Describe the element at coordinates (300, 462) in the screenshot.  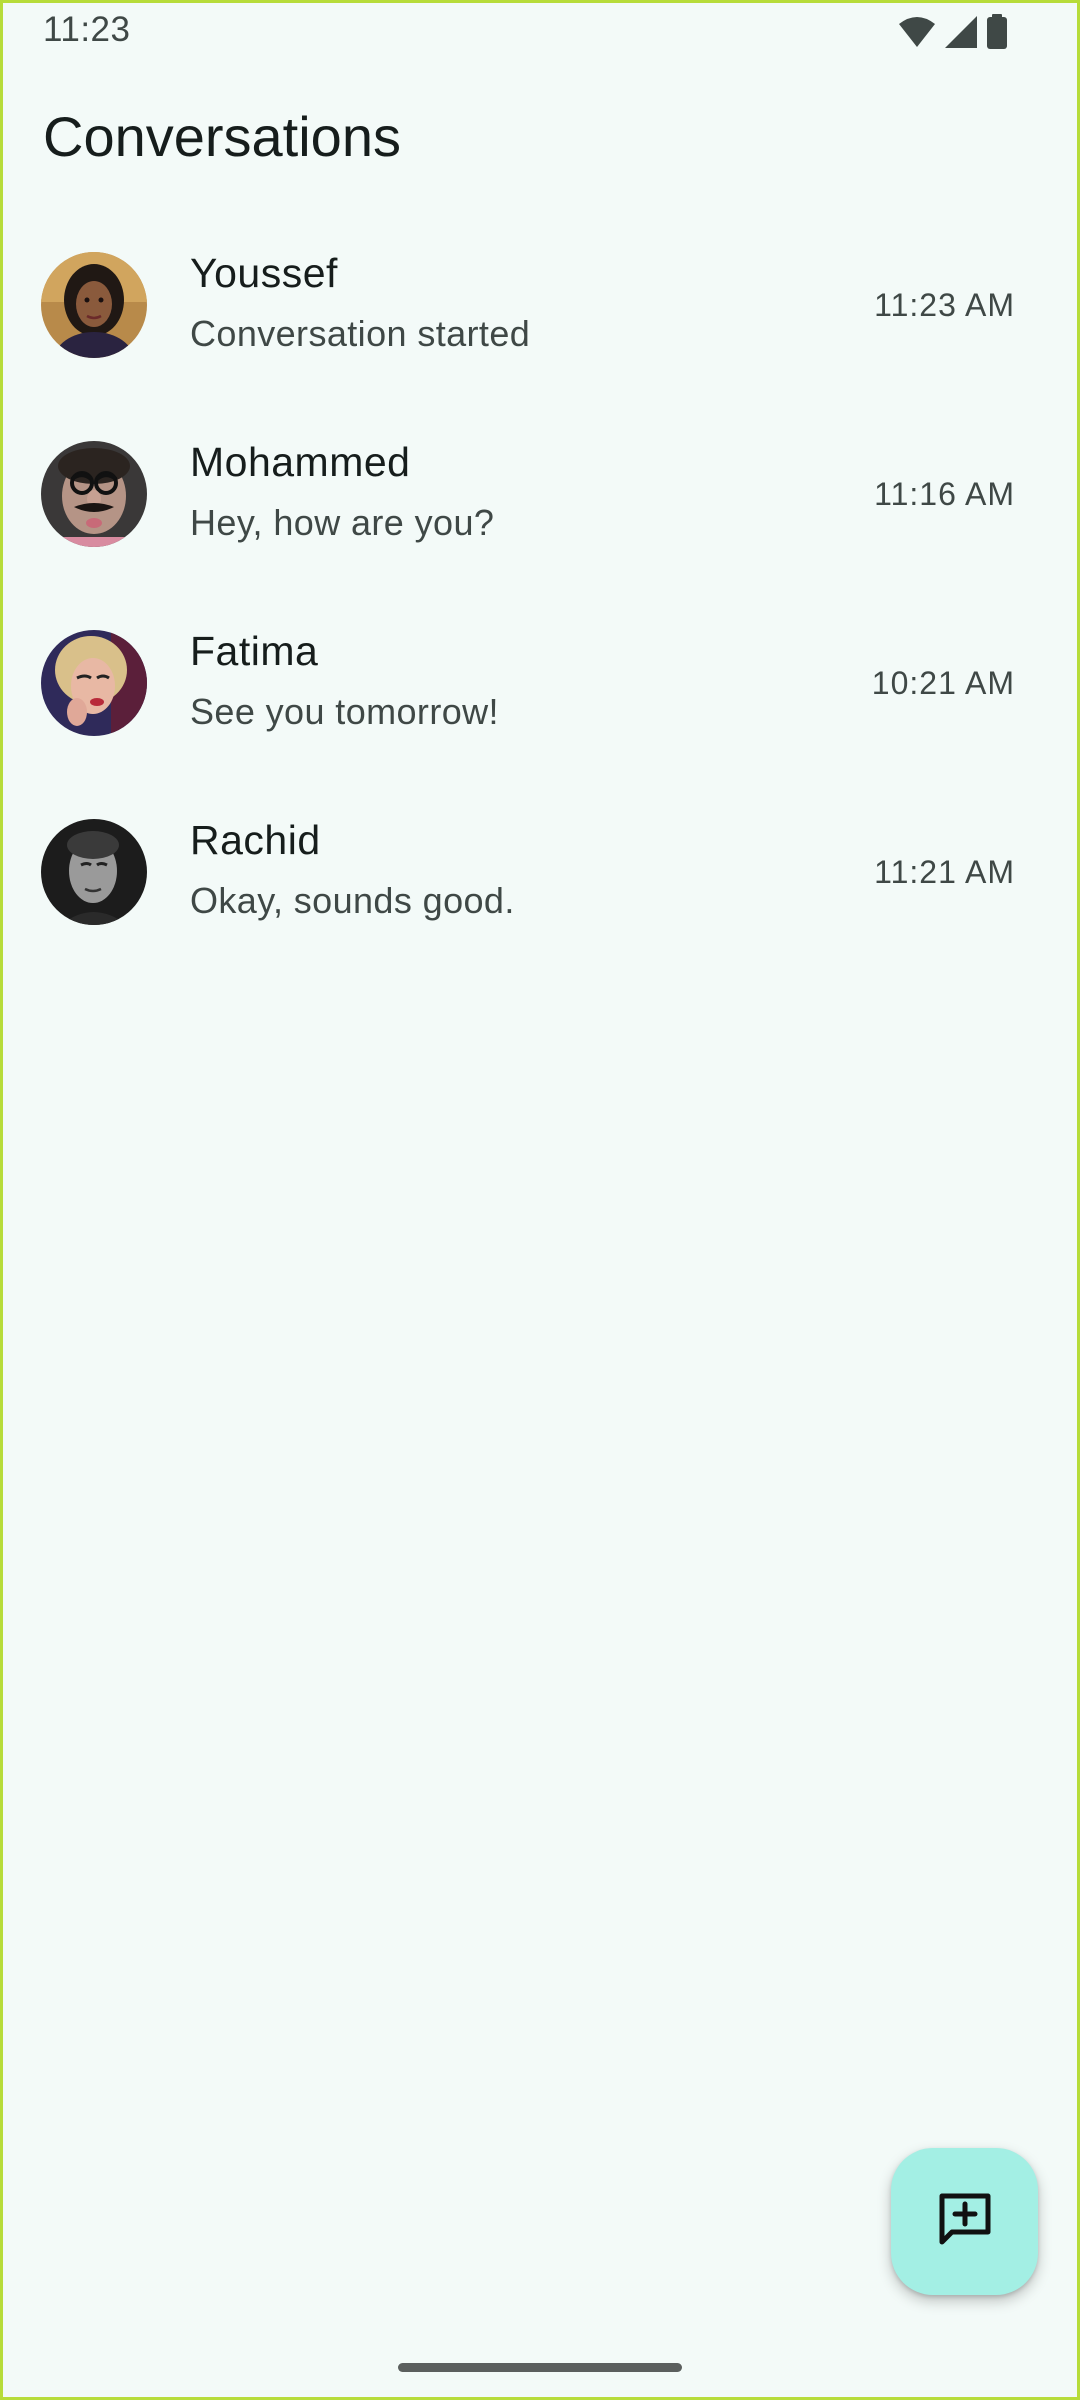
I see `conversation-name: Mohammed` at that location.